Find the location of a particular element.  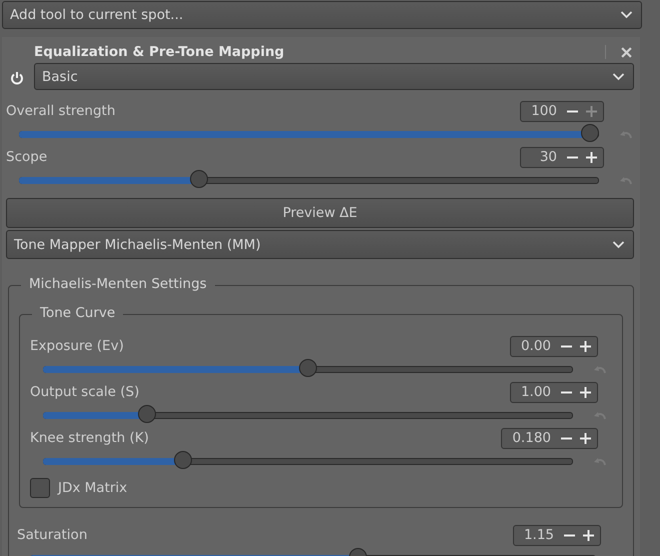

checkbox-label: JDx Matrix is located at coordinates (93, 488).